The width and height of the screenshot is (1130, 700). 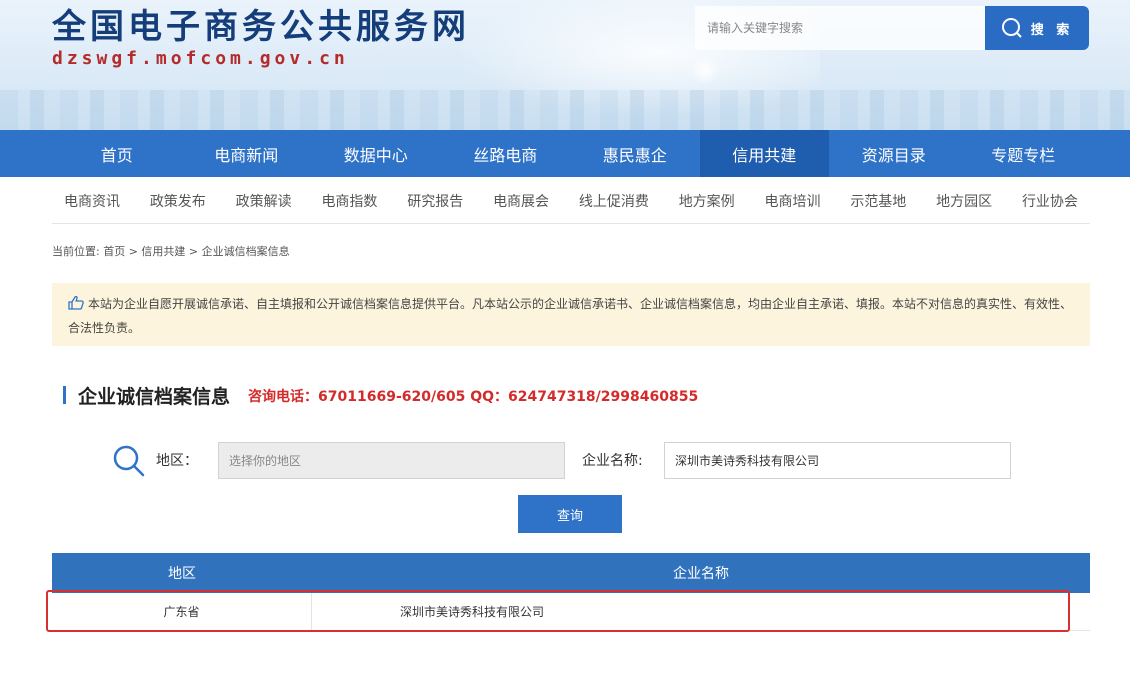 What do you see at coordinates (1052, 30) in the screenshot?
I see `site-search-label: 搜 索` at bounding box center [1052, 30].